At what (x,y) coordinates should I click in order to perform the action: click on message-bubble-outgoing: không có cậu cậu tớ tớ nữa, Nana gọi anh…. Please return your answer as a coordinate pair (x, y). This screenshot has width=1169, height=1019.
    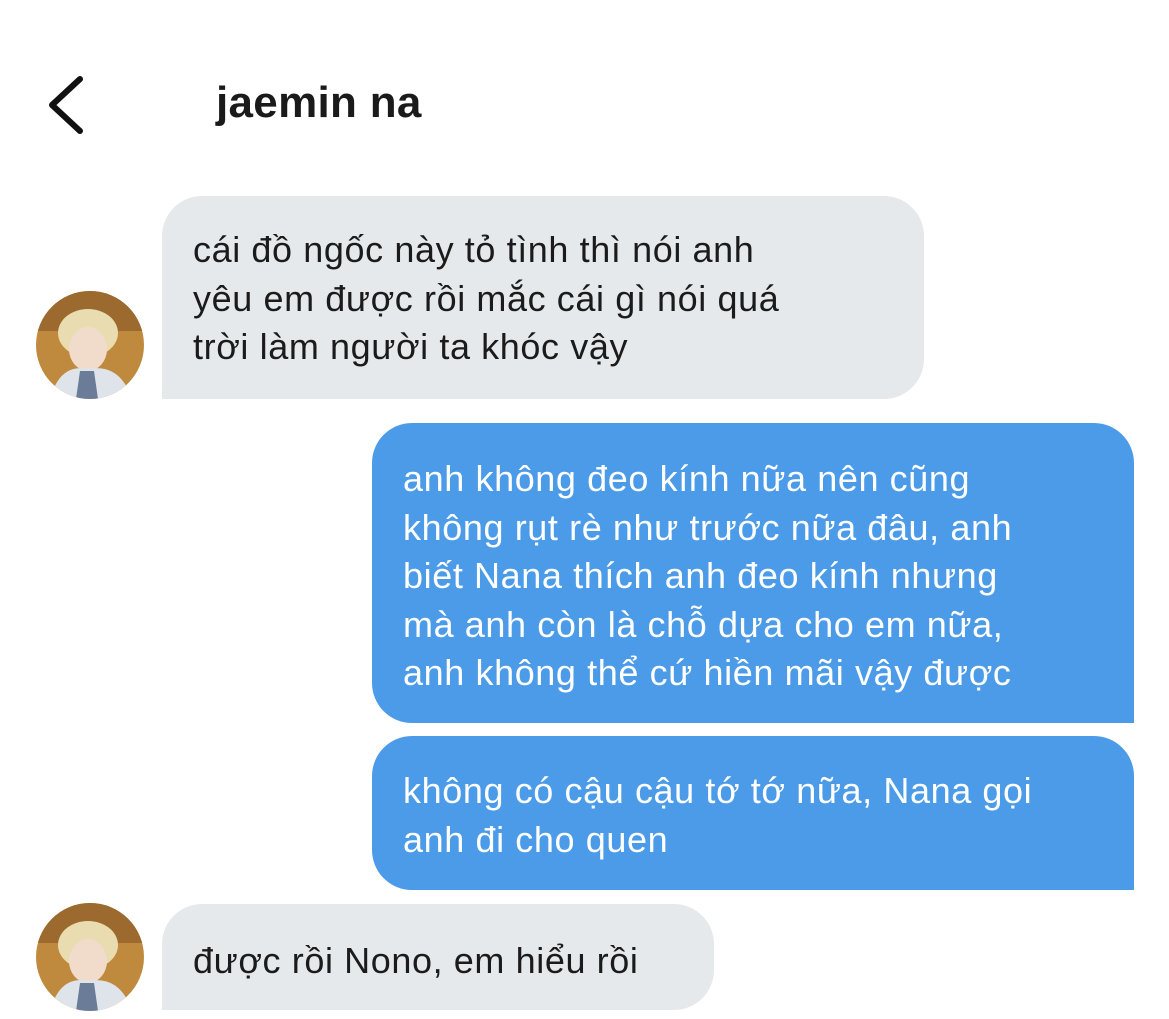
    Looking at the image, I should click on (753, 813).